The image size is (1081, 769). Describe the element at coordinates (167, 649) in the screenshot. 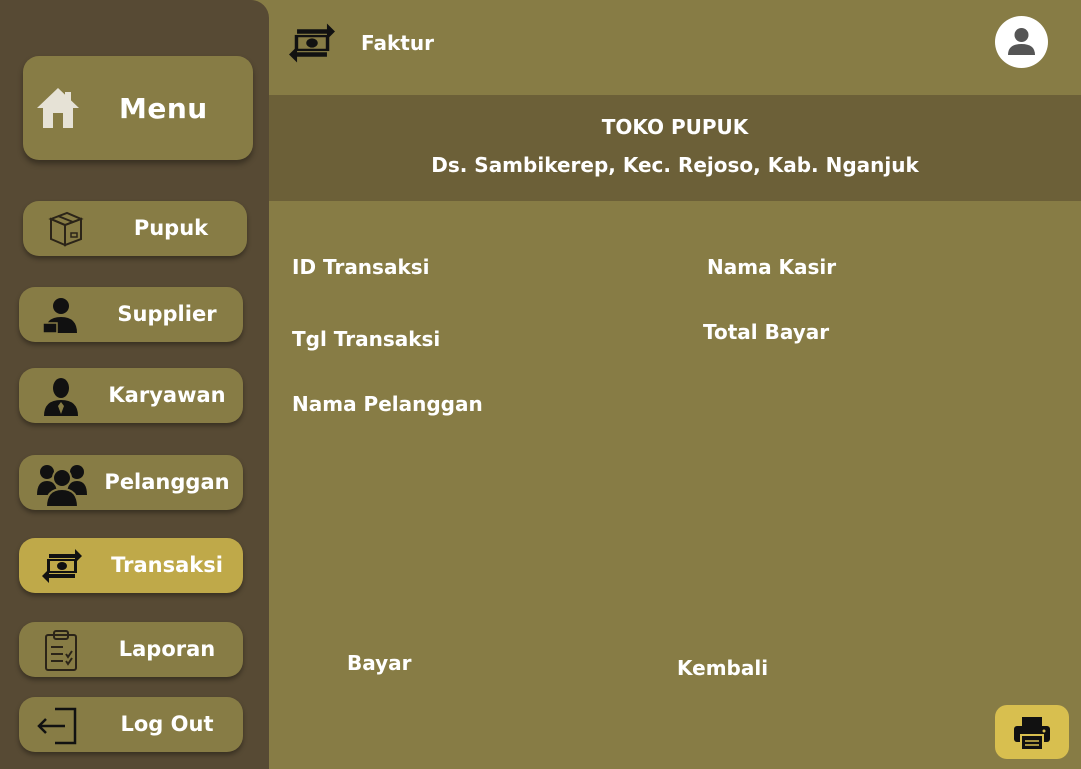

I see `sidebar-item-label: Laporan` at that location.